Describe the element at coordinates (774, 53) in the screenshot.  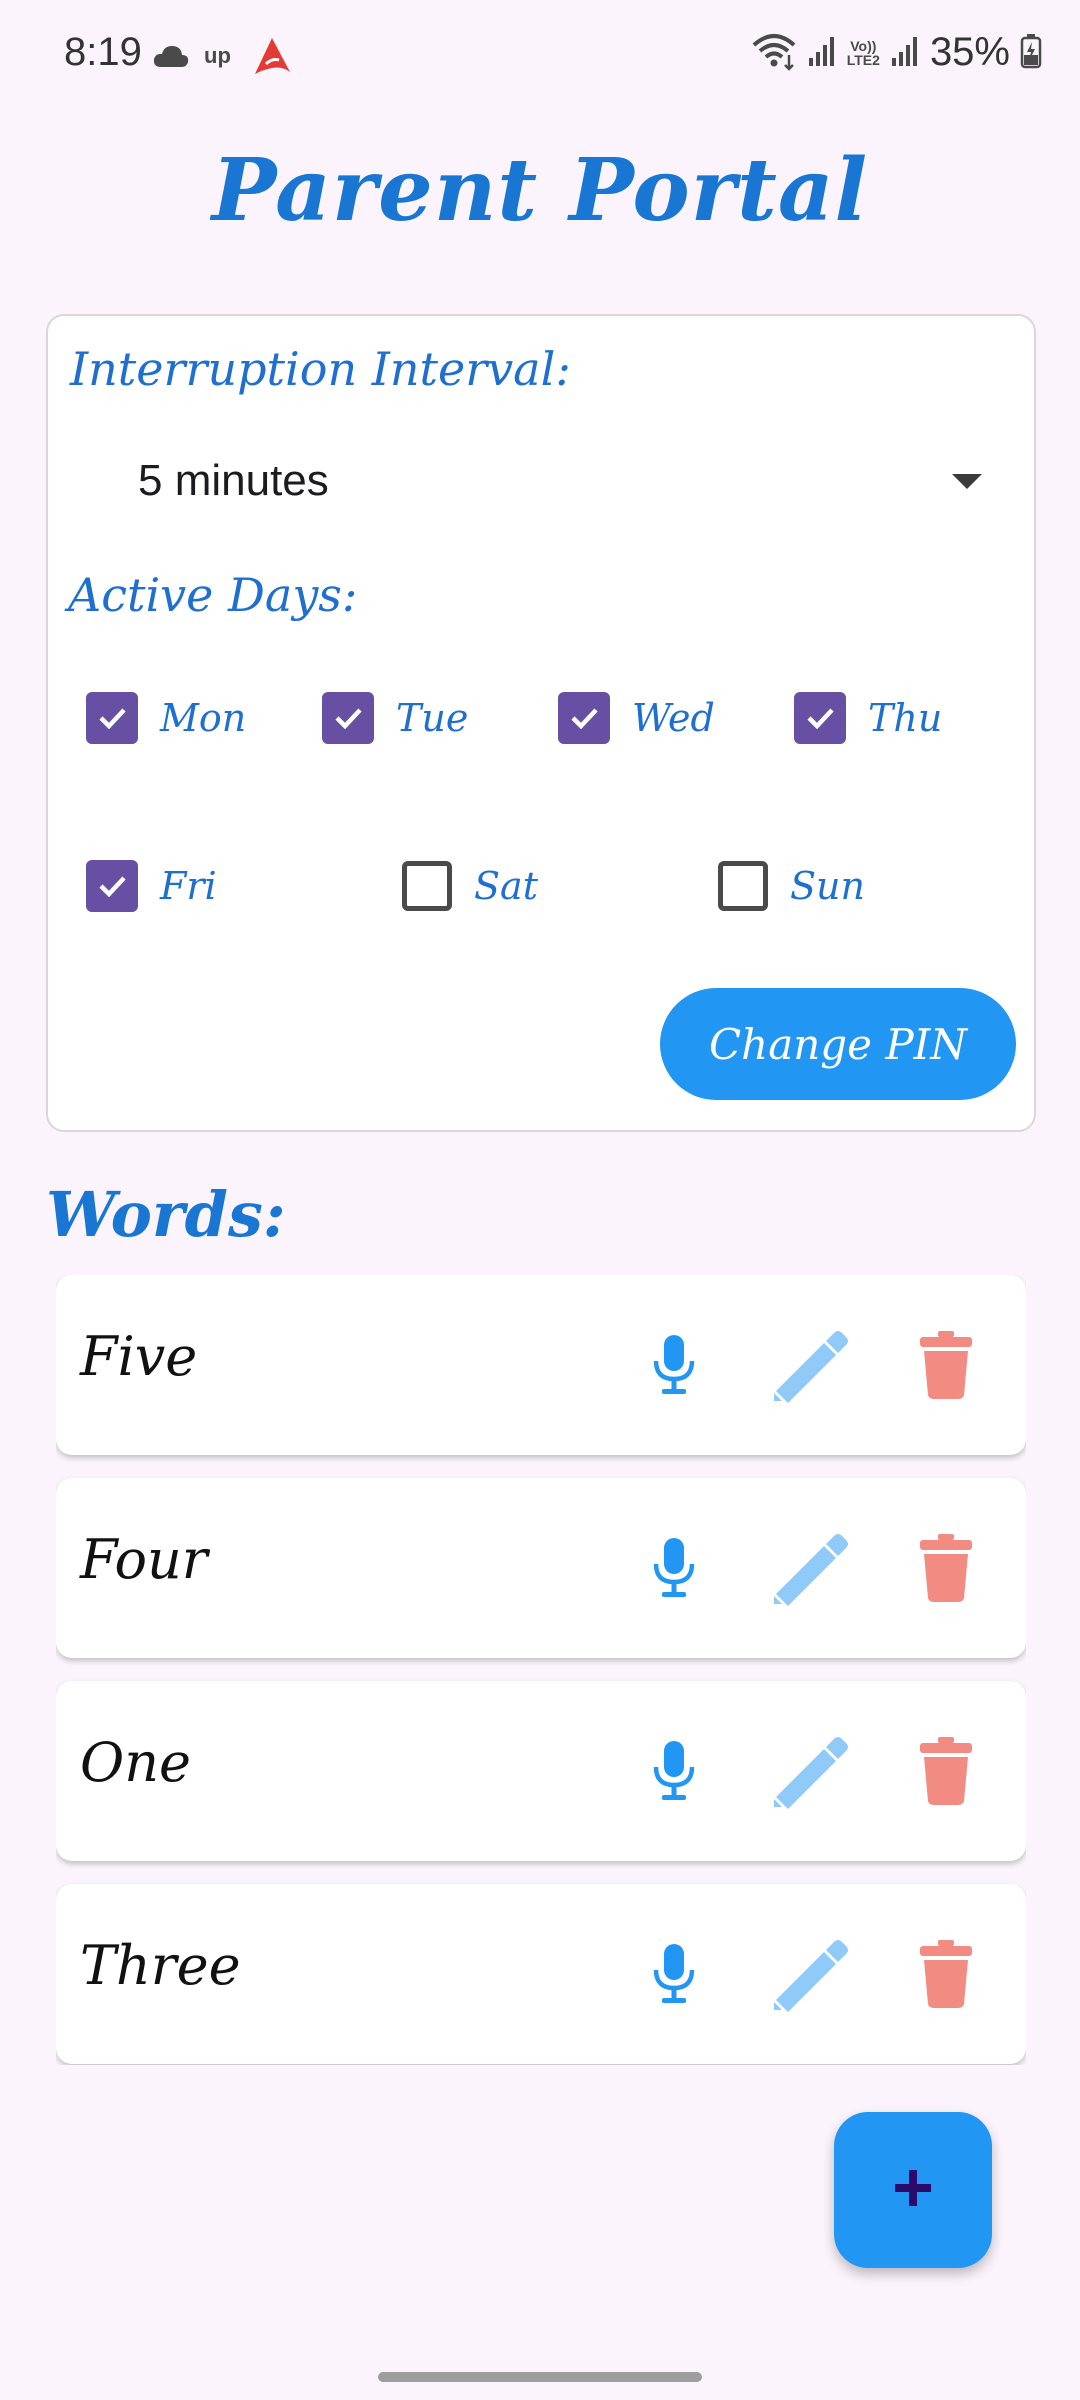
I see `wifi-icon` at that location.